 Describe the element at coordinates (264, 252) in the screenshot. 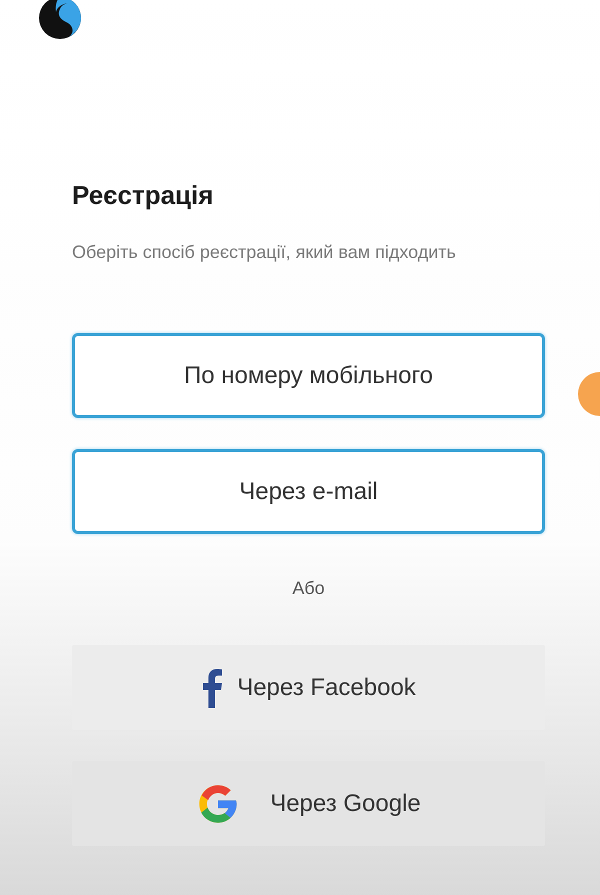

I see `instruction-text: Оберіть спосіб реєстрації, який вам підходить` at that location.